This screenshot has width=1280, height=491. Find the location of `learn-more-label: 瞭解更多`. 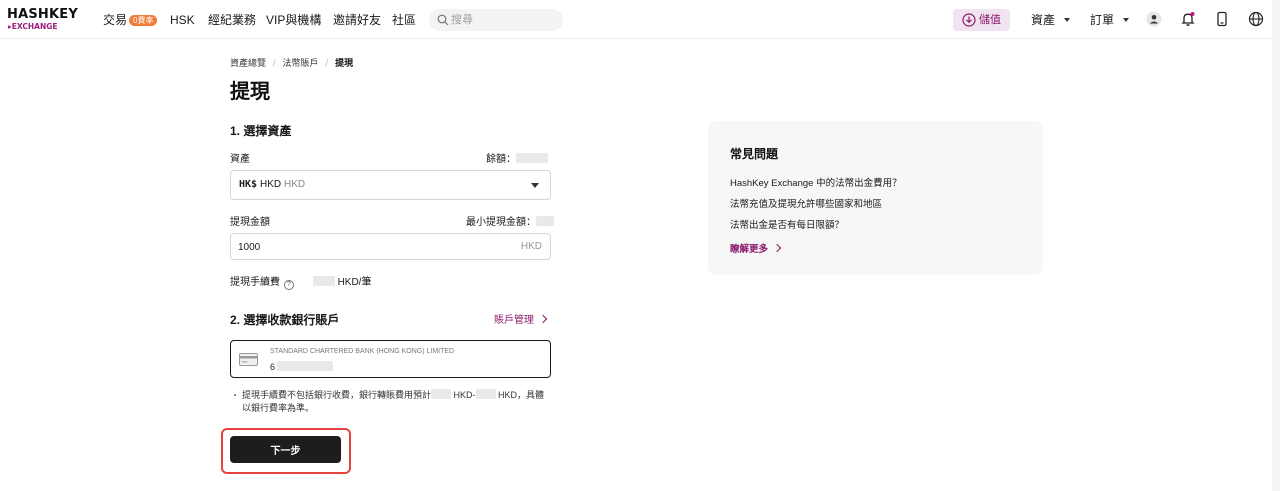

learn-more-label: 瞭解更多 is located at coordinates (749, 249).